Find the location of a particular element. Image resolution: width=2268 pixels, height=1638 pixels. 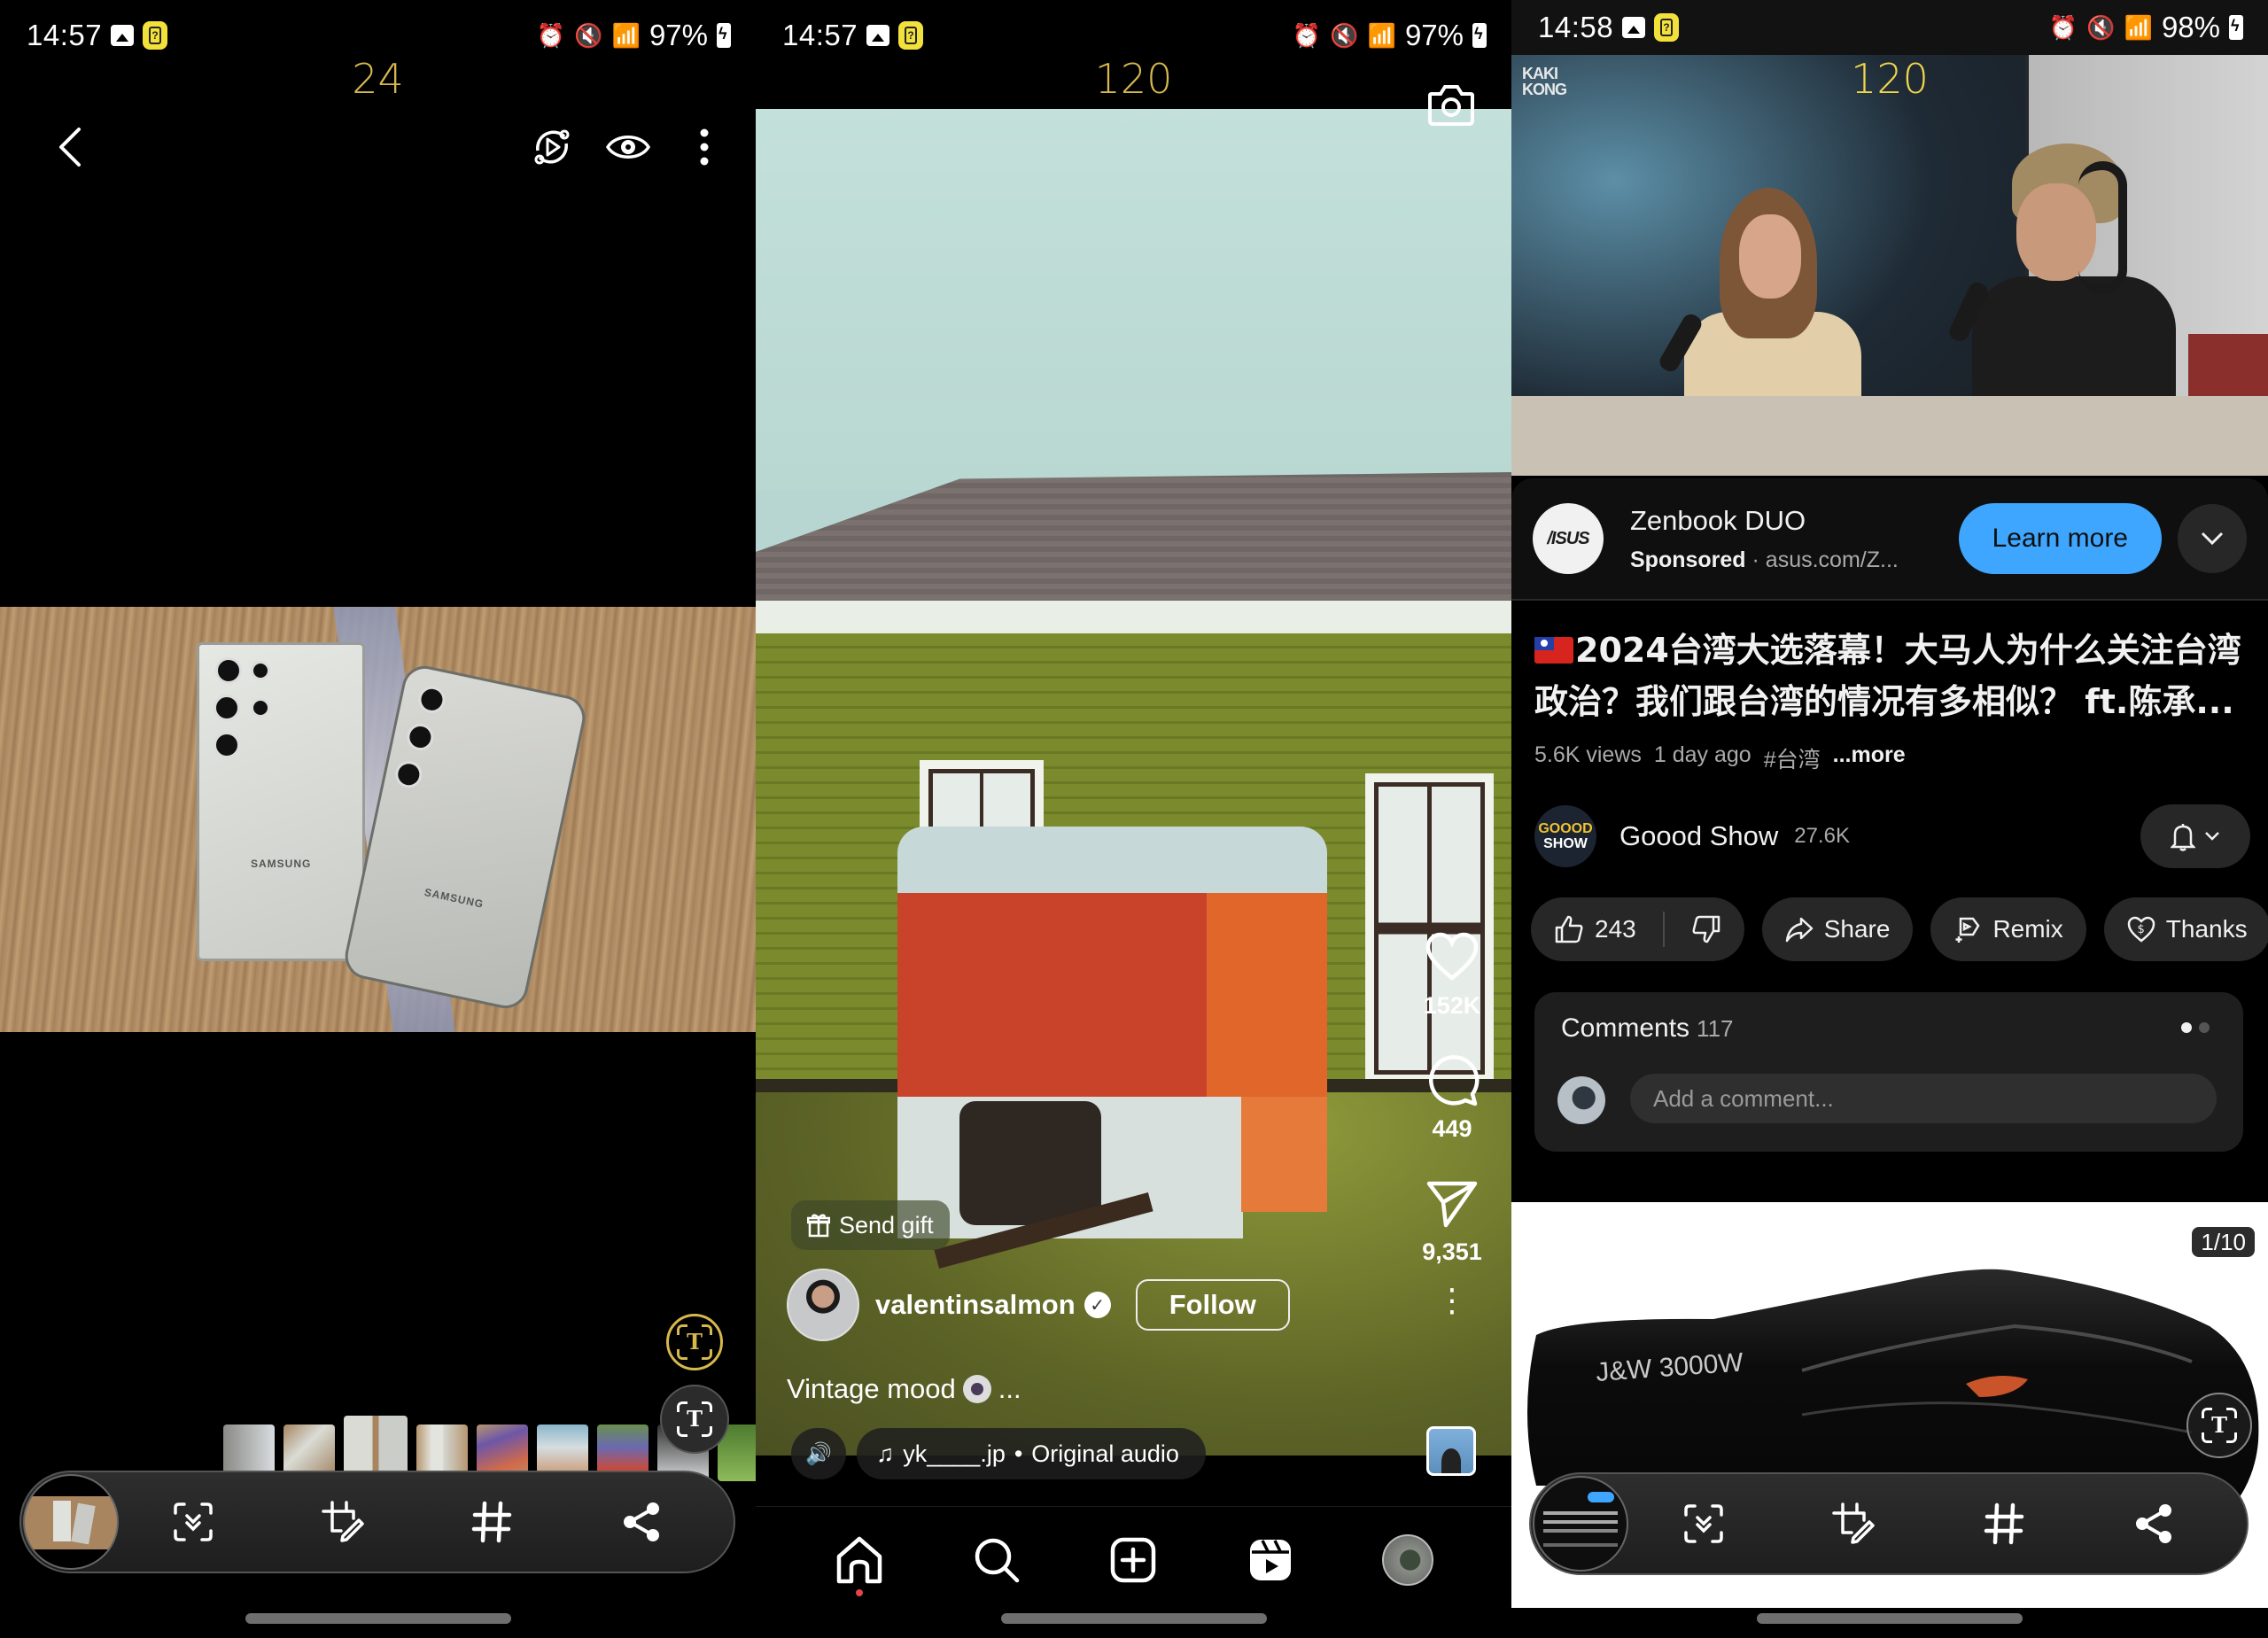

remix-icon is located at coordinates (1967, 930).